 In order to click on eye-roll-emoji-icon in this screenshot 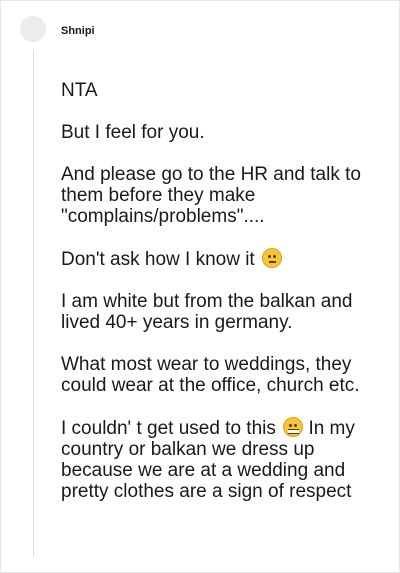, I will do `click(272, 258)`.